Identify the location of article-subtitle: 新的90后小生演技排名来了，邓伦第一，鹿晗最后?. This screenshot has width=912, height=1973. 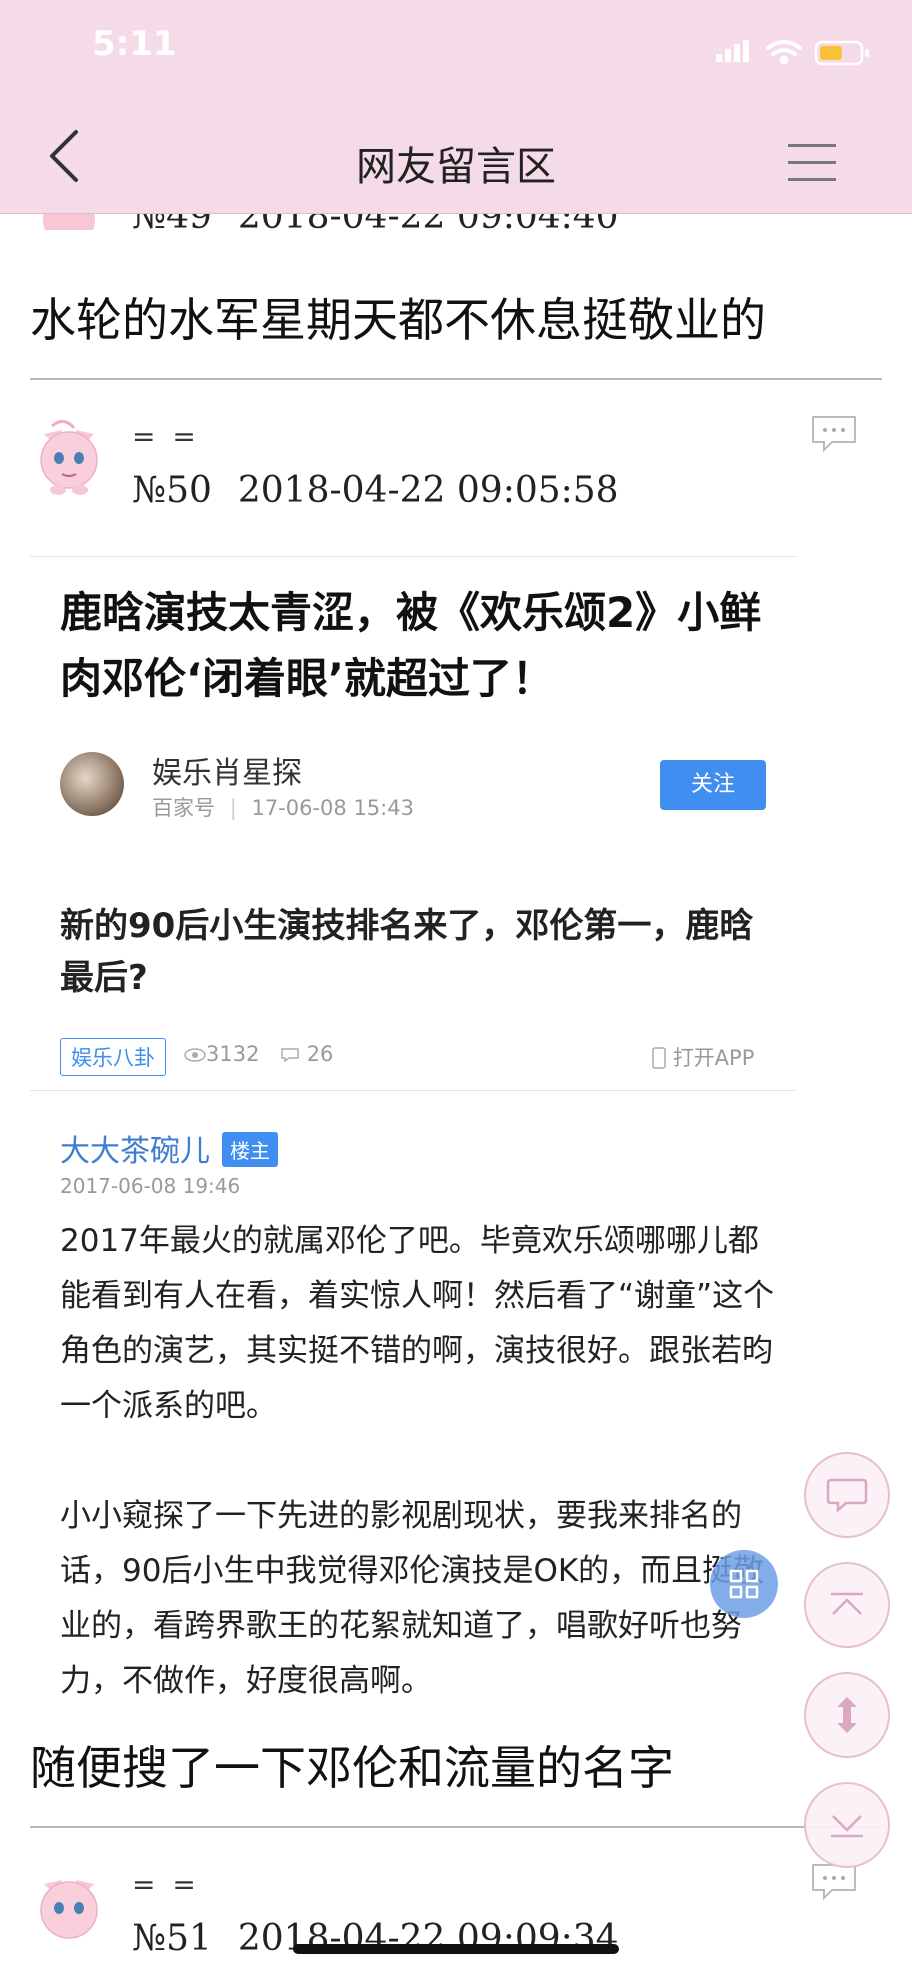
(407, 952).